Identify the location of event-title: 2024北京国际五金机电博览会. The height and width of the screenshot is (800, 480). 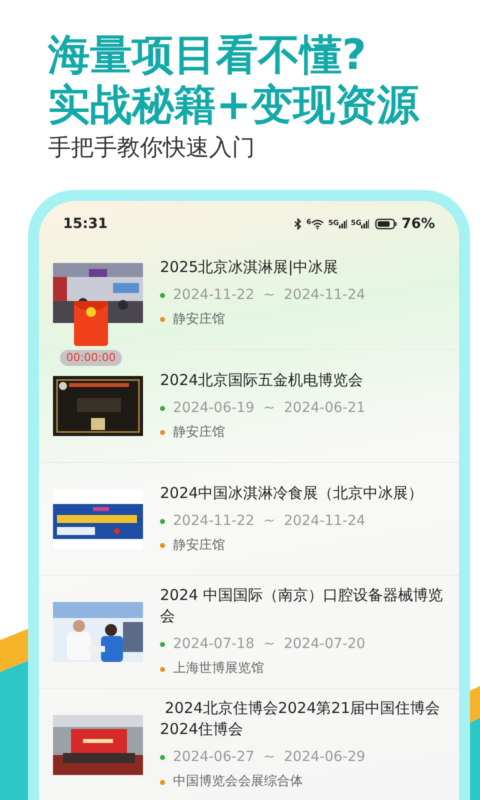
(263, 380).